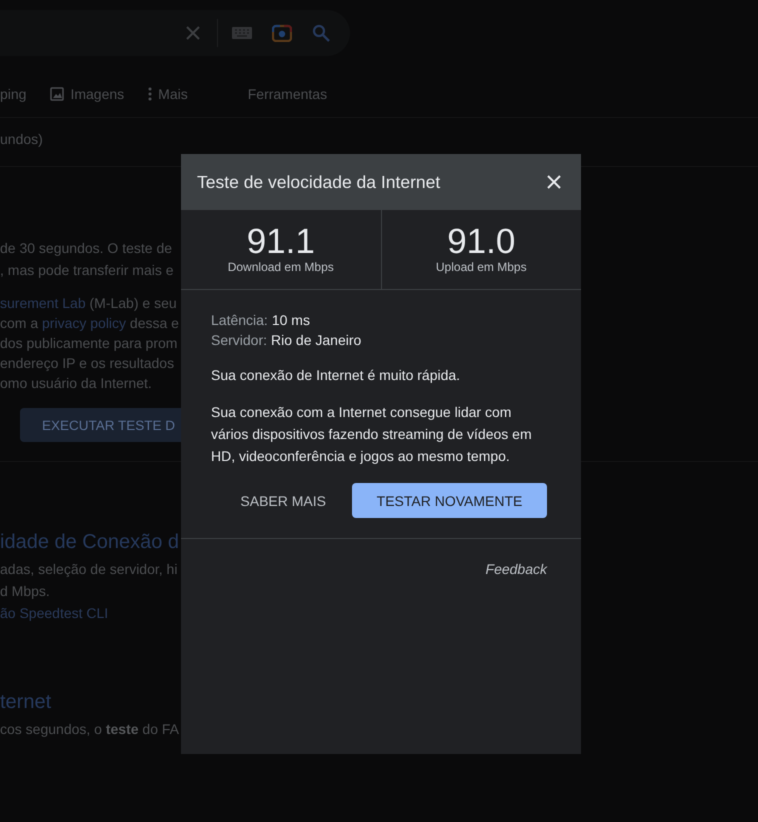 This screenshot has height=822, width=758. I want to click on speed-value: 91.1, so click(280, 242).